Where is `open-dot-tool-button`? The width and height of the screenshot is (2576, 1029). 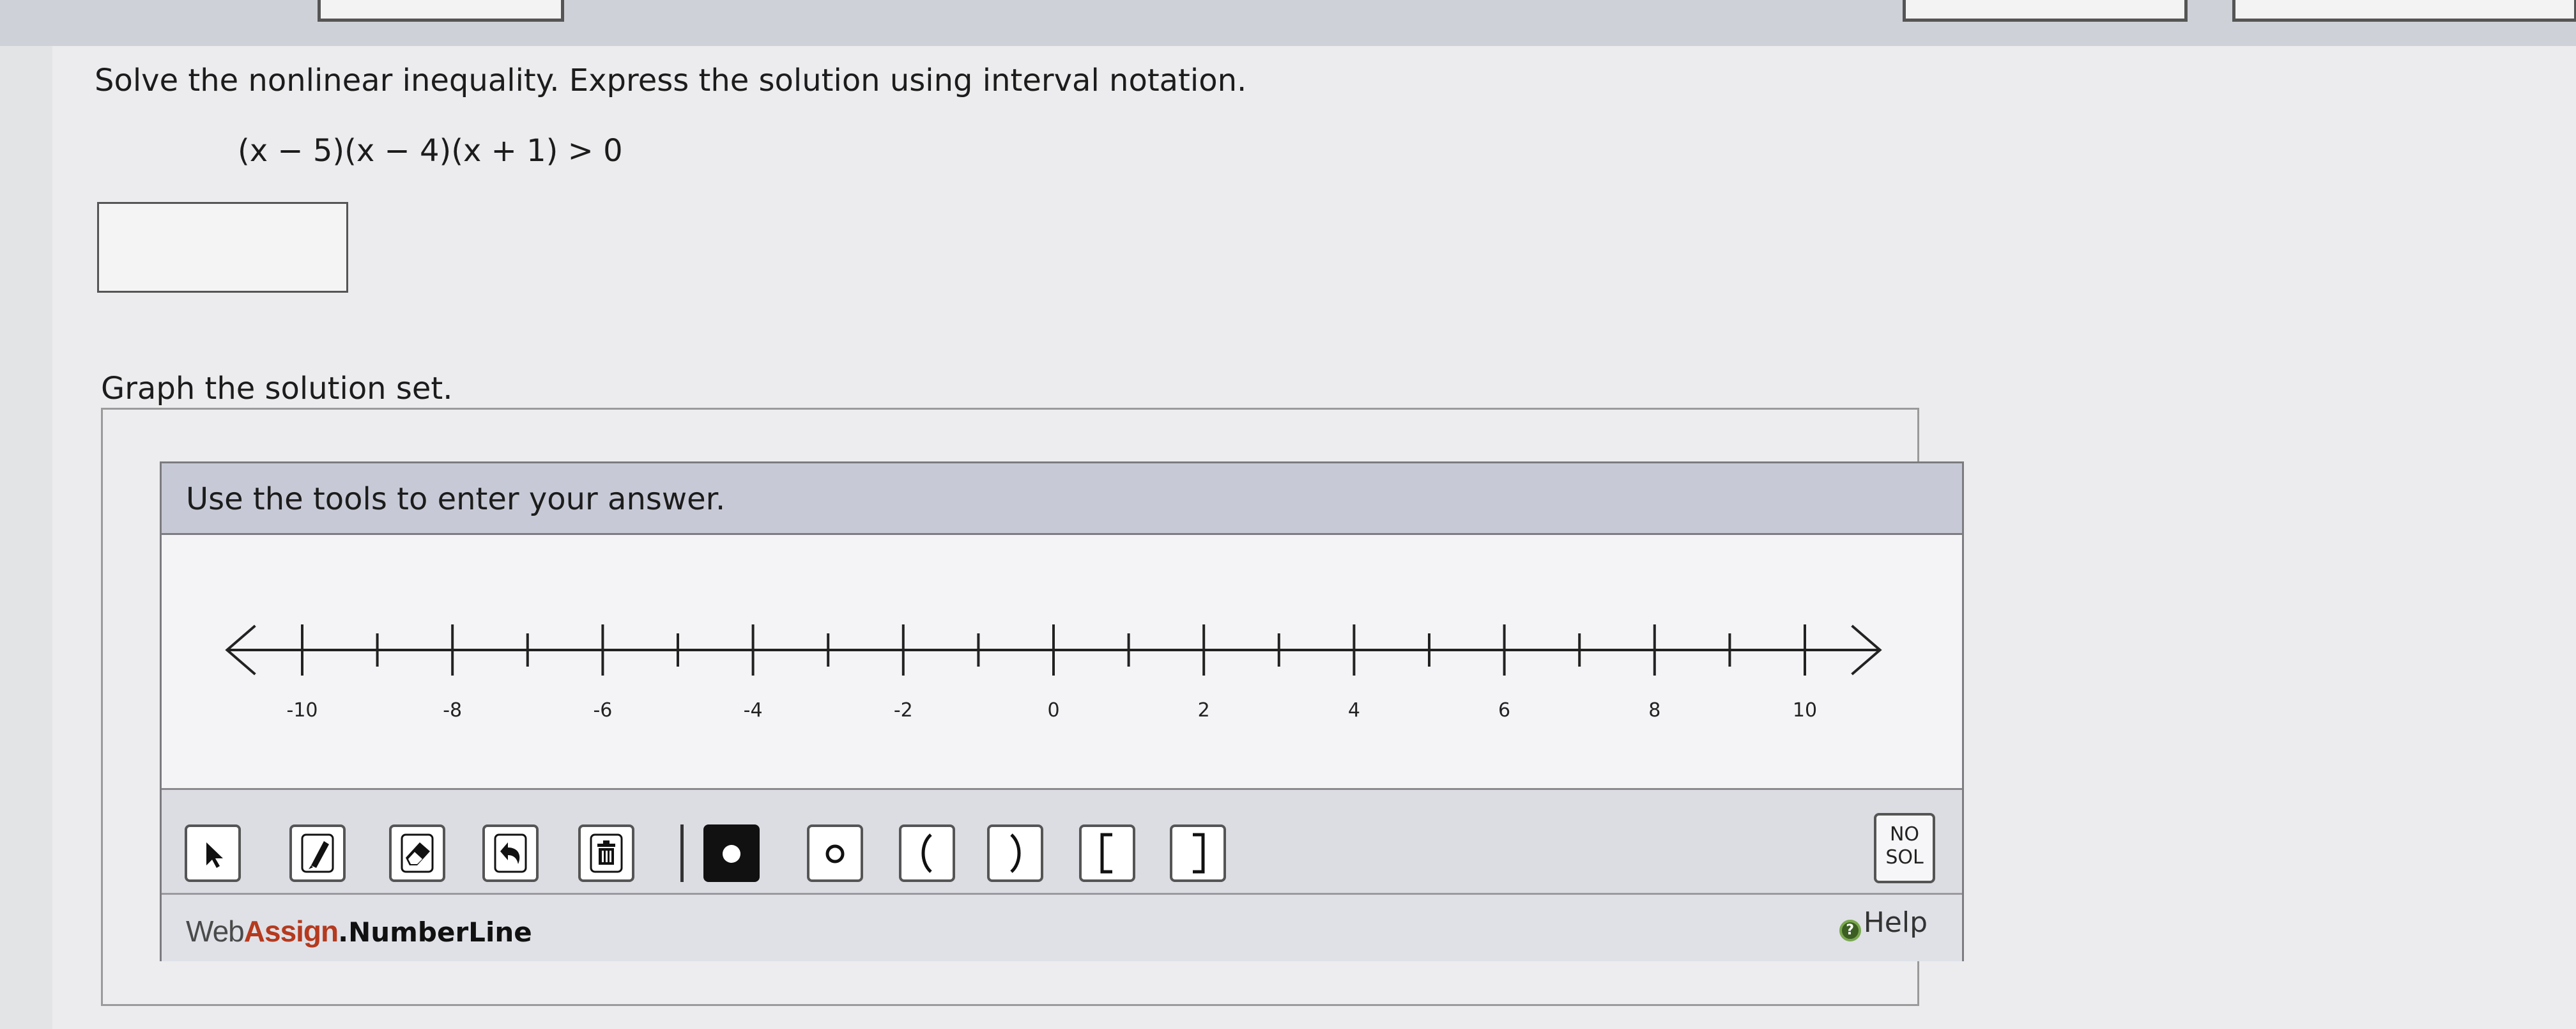
open-dot-tool-button is located at coordinates (835, 853).